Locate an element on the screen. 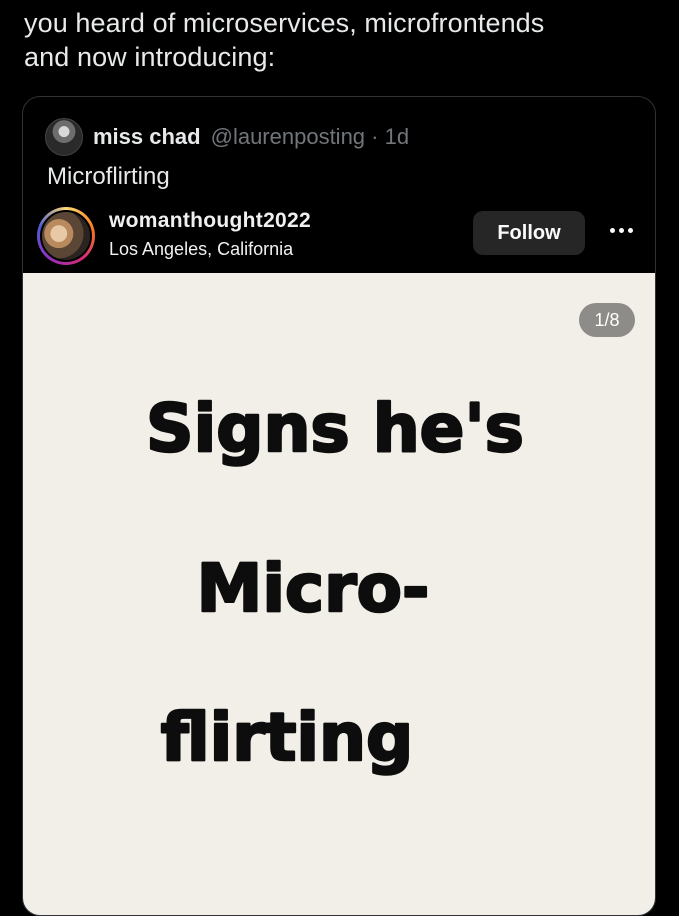 The height and width of the screenshot is (916, 679). quoted-tweet-text: Microflirting is located at coordinates (108, 176).